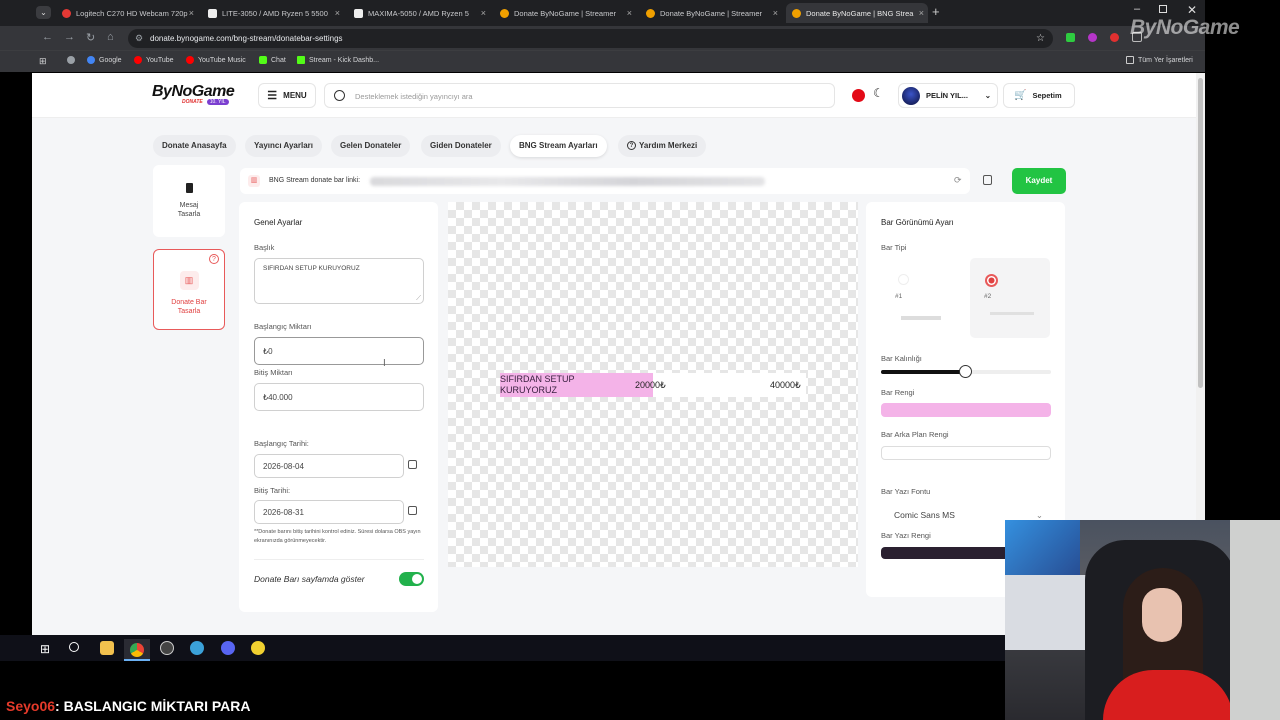 The height and width of the screenshot is (720, 1280). Describe the element at coordinates (189, 302) in the screenshot. I see `side-item-label-line: Donate Bar` at that location.